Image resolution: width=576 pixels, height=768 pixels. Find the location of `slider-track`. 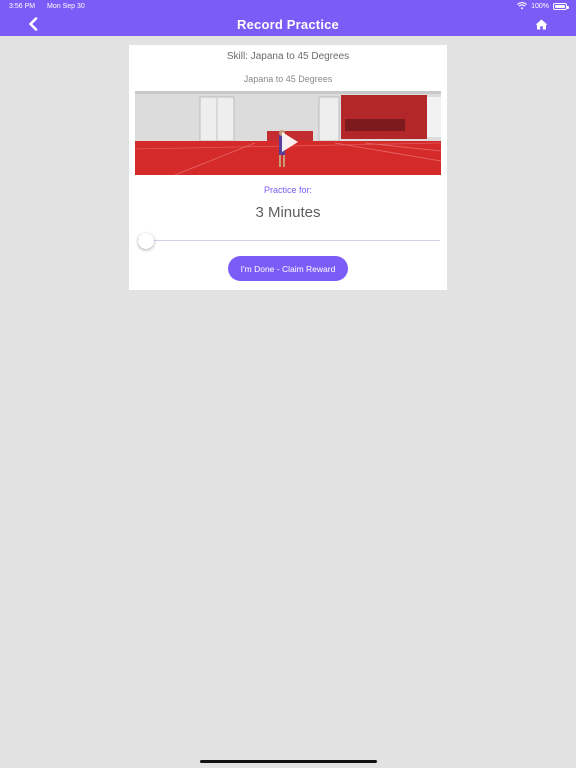

slider-track is located at coordinates (289, 240).